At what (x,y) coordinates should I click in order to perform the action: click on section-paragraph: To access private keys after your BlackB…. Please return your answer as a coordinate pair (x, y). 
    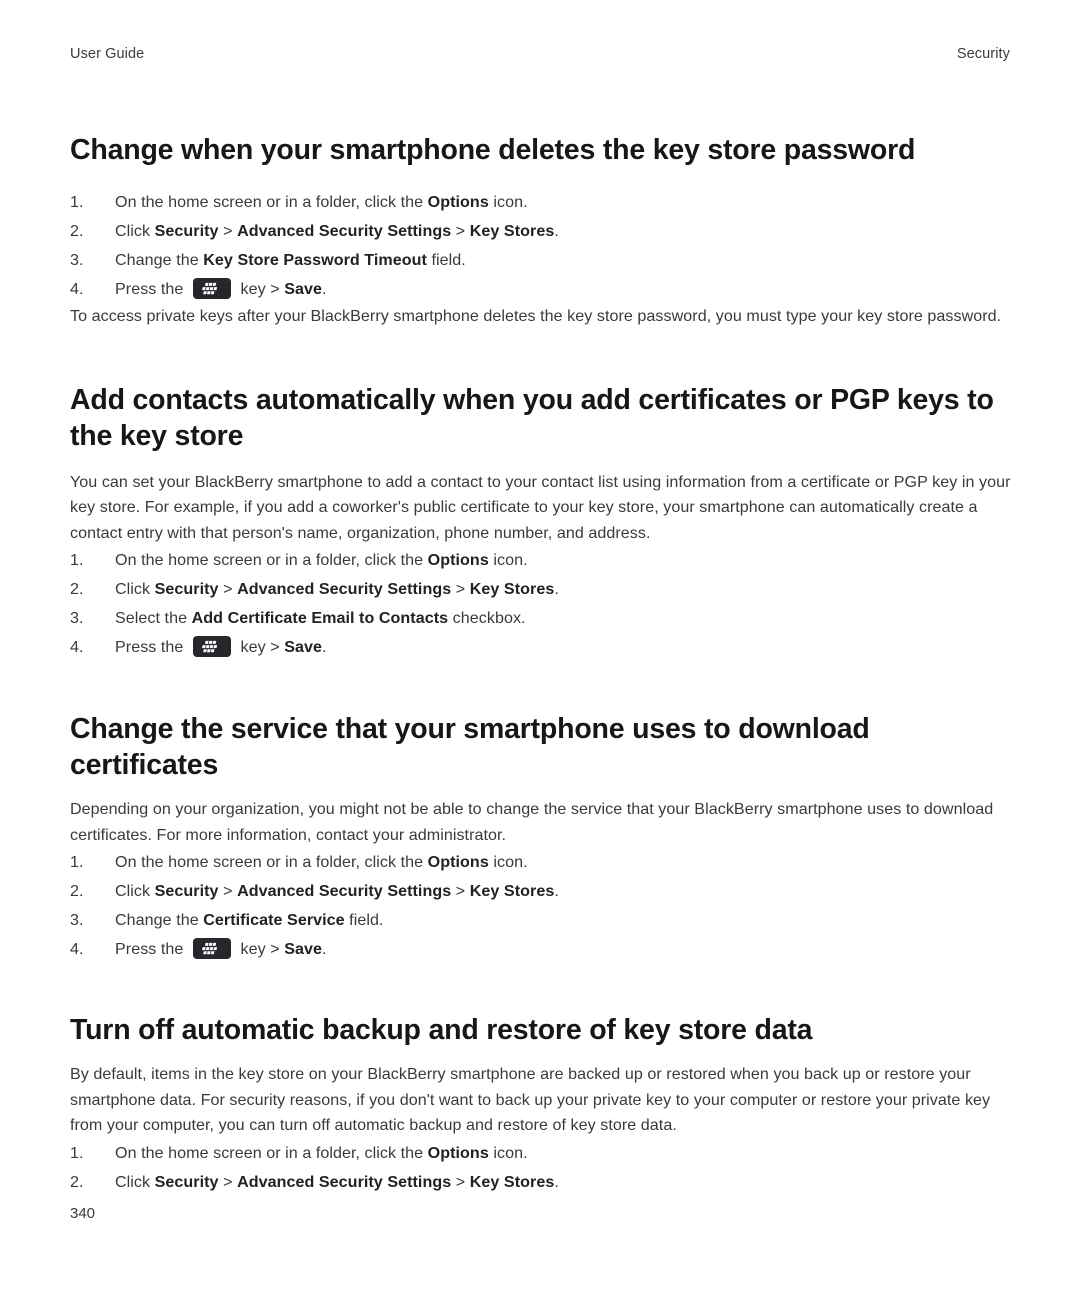
    Looking at the image, I should click on (536, 316).